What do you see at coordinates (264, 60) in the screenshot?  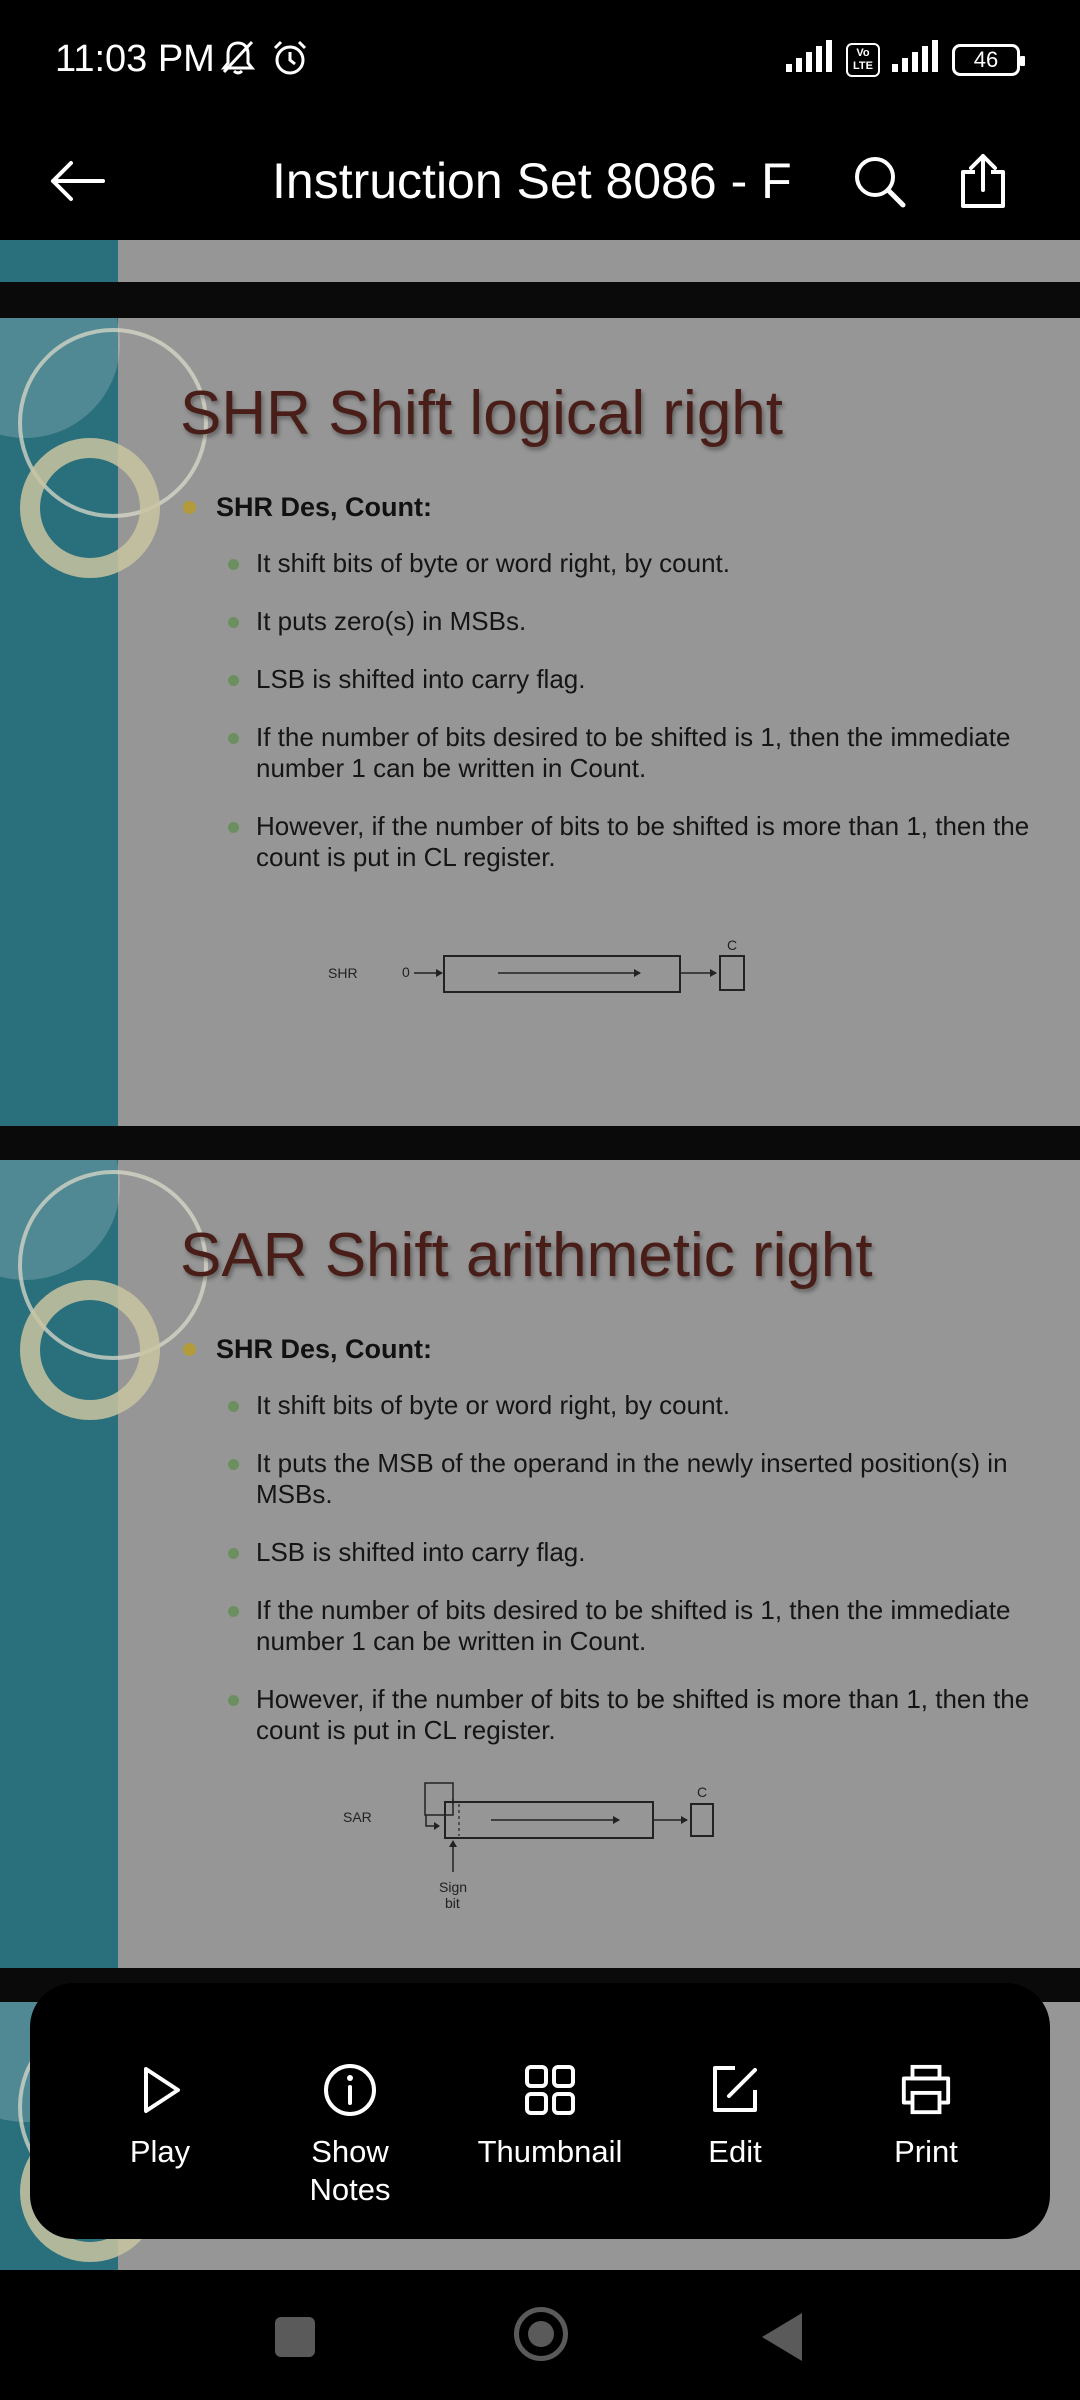 I see `status-left-icons` at bounding box center [264, 60].